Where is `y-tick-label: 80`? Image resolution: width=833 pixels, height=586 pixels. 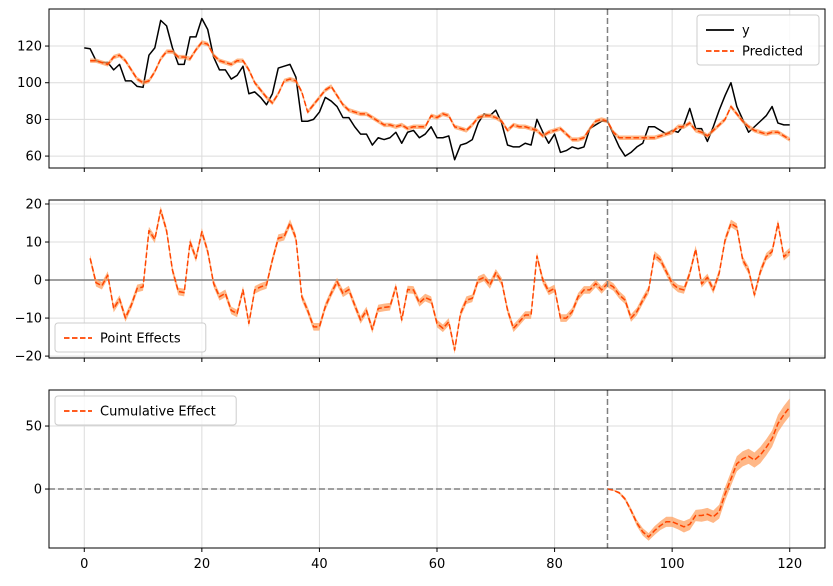 y-tick-label: 80 is located at coordinates (33, 120).